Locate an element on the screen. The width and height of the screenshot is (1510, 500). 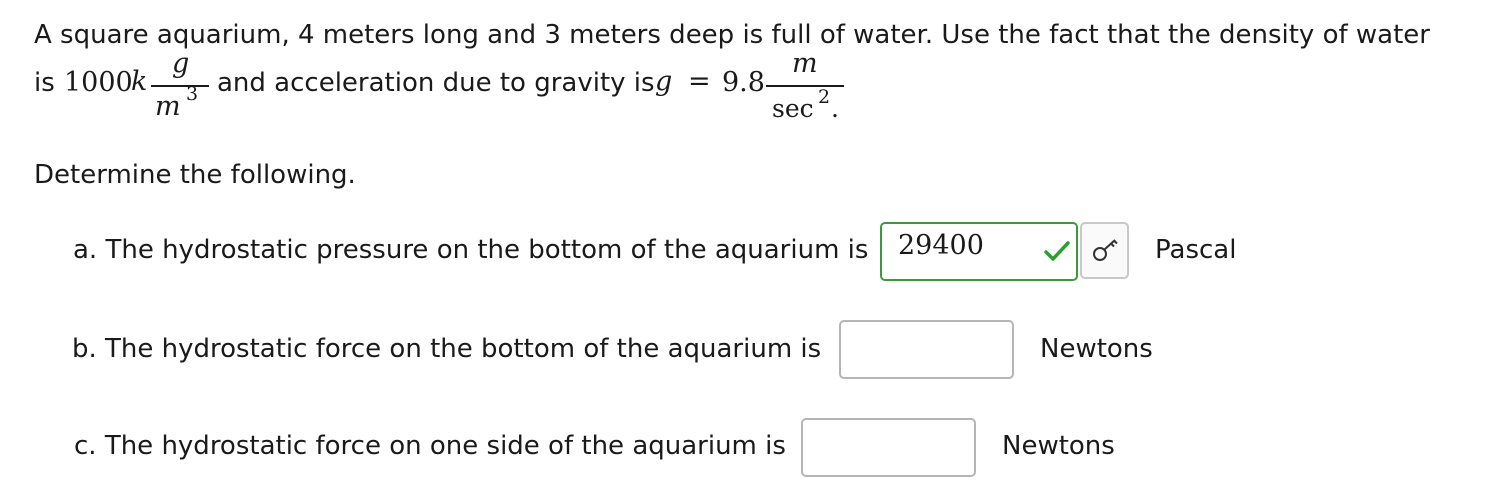
question-b-unit: Newtons is located at coordinates (1096, 349).